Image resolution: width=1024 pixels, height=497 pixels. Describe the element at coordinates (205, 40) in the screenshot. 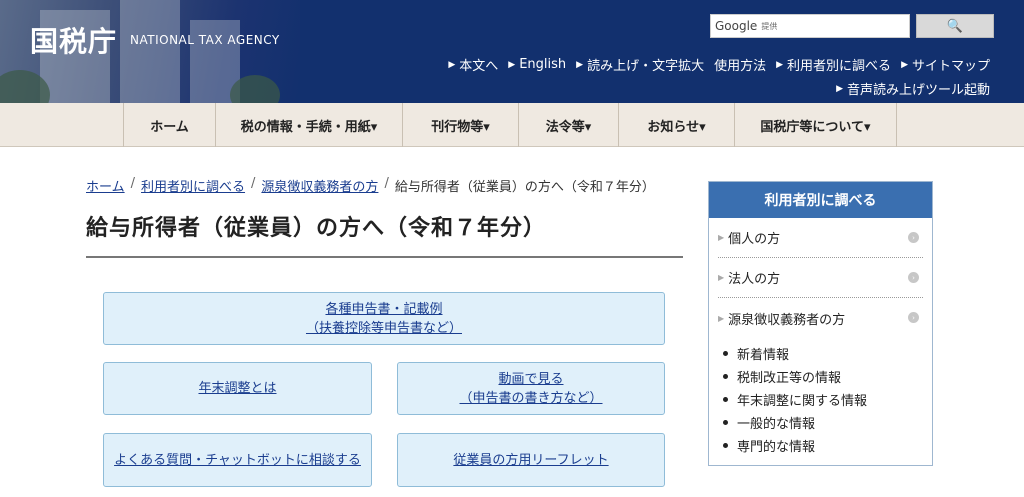

I see `site-subtitle: NATIONAL TAX AGENCY` at that location.